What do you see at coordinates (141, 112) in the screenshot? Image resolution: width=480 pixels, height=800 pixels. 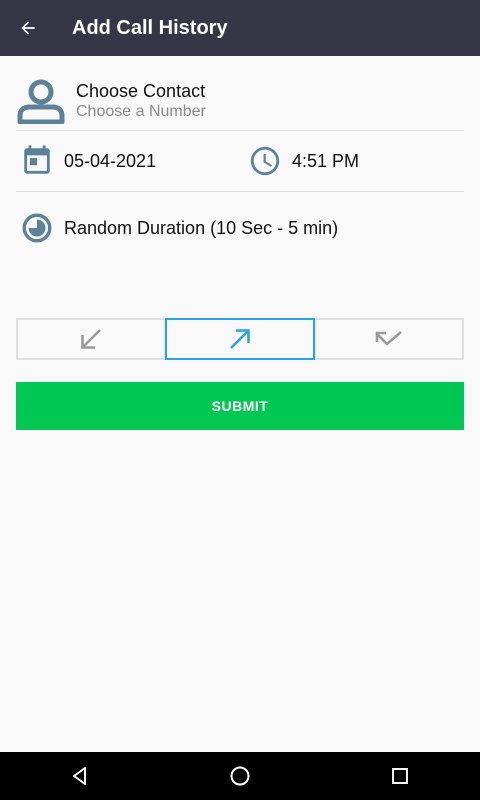 I see `choose-number-field: Choose a Number` at bounding box center [141, 112].